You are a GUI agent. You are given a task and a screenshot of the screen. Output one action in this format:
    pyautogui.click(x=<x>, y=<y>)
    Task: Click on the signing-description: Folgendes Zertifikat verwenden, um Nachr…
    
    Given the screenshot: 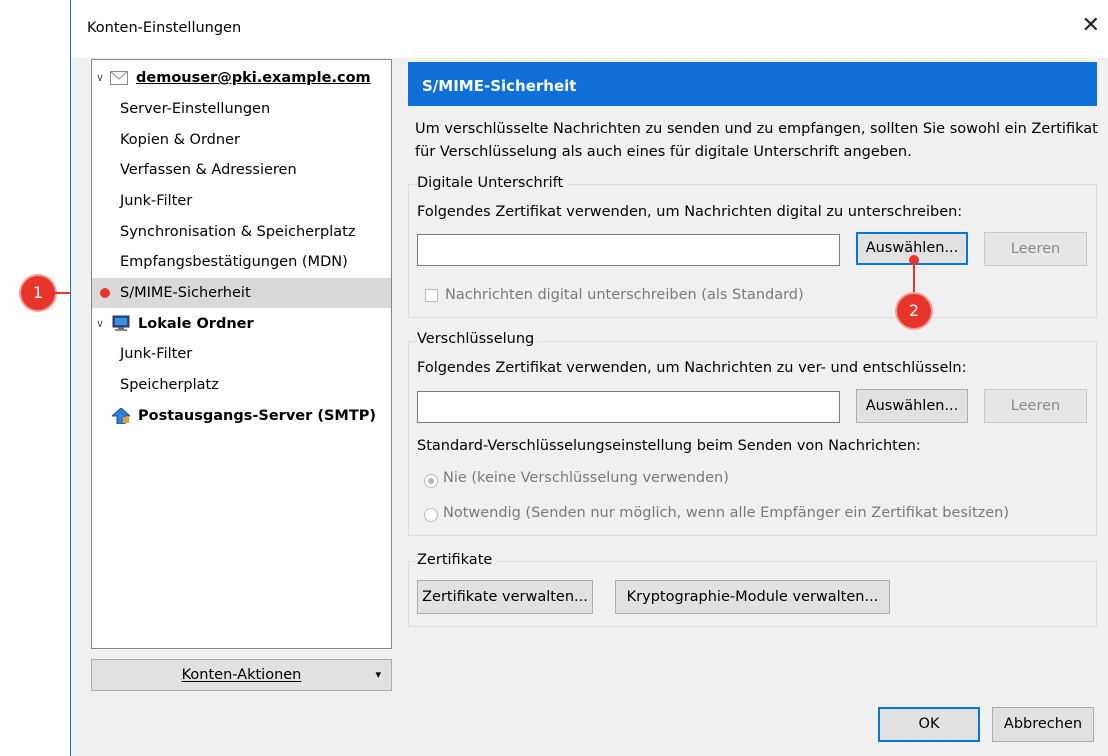 What is the action you would take?
    pyautogui.click(x=690, y=212)
    